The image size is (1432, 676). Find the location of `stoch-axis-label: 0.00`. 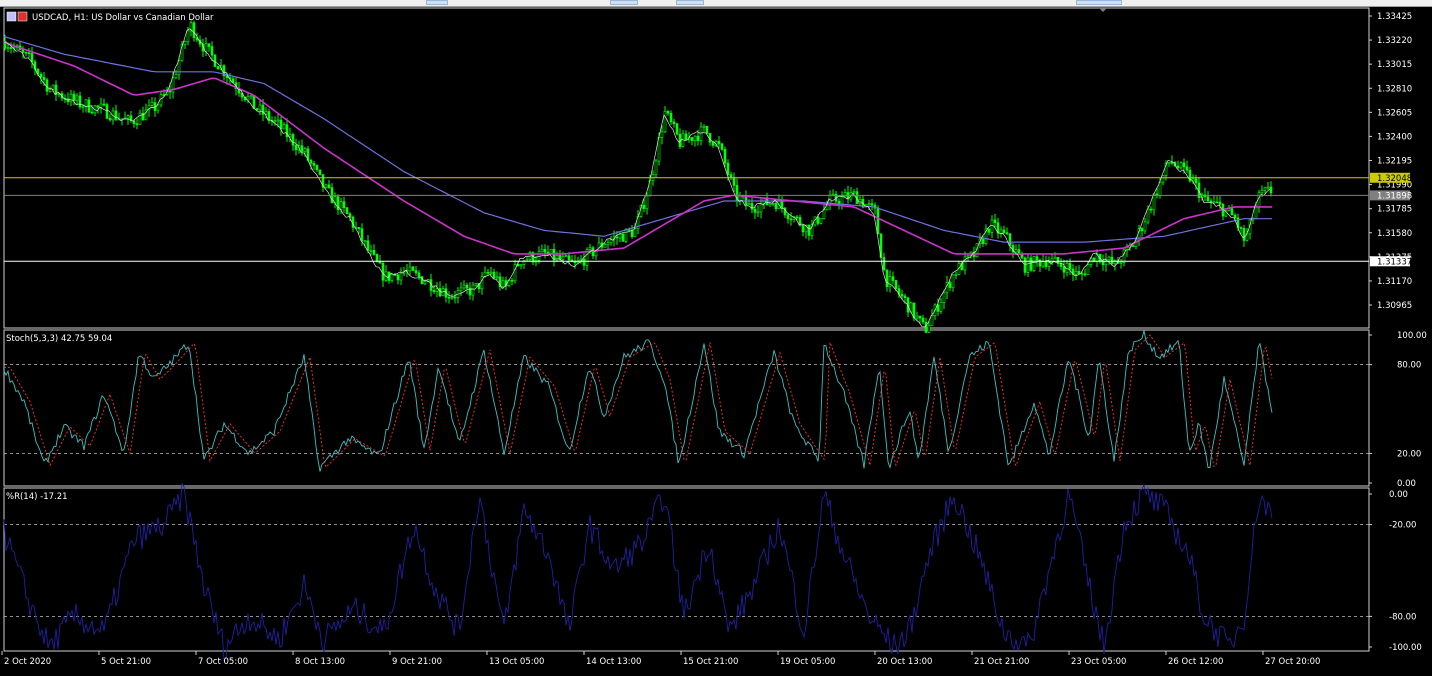

stoch-axis-label: 0.00 is located at coordinates (1406, 484).